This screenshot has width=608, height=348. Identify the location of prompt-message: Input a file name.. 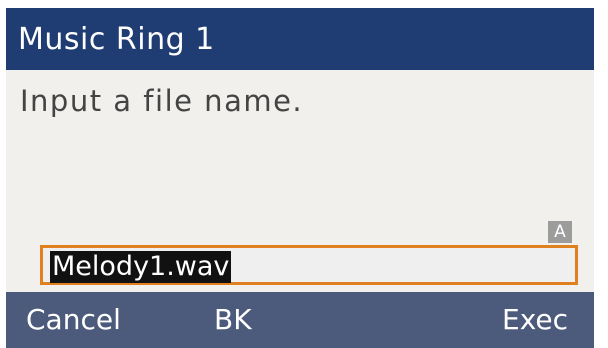
(162, 101).